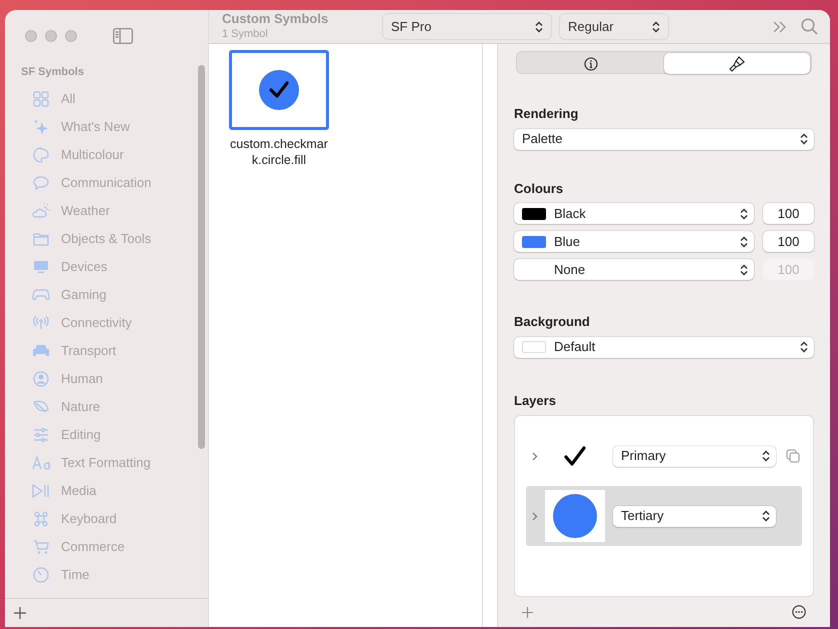 This screenshot has height=629, width=838. Describe the element at coordinates (276, 18) in the screenshot. I see `window-title: Custom Symbols` at that location.